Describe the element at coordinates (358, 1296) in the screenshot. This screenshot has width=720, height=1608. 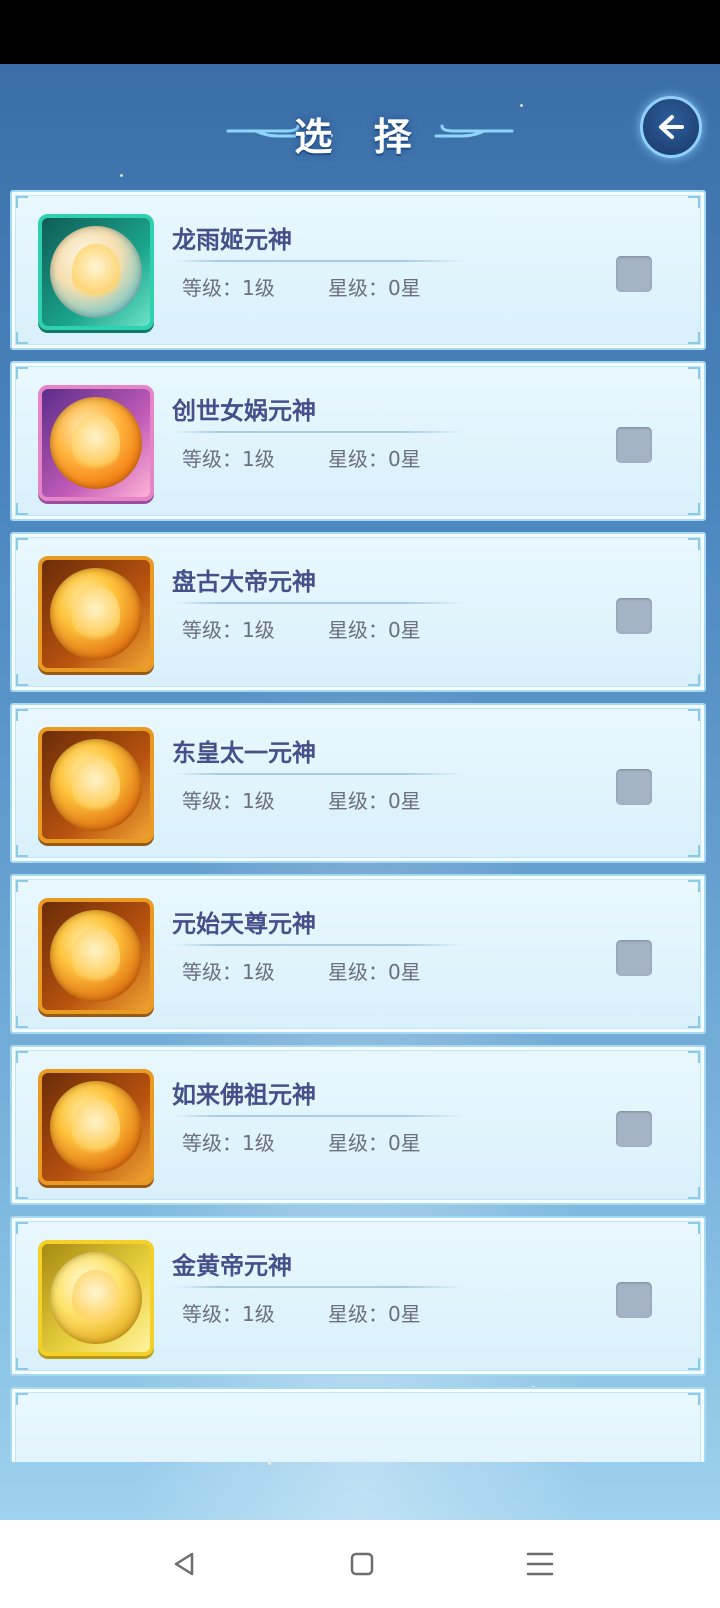
I see `list-item: 金黄帝元神 等级：1级 星级：0星` at that location.